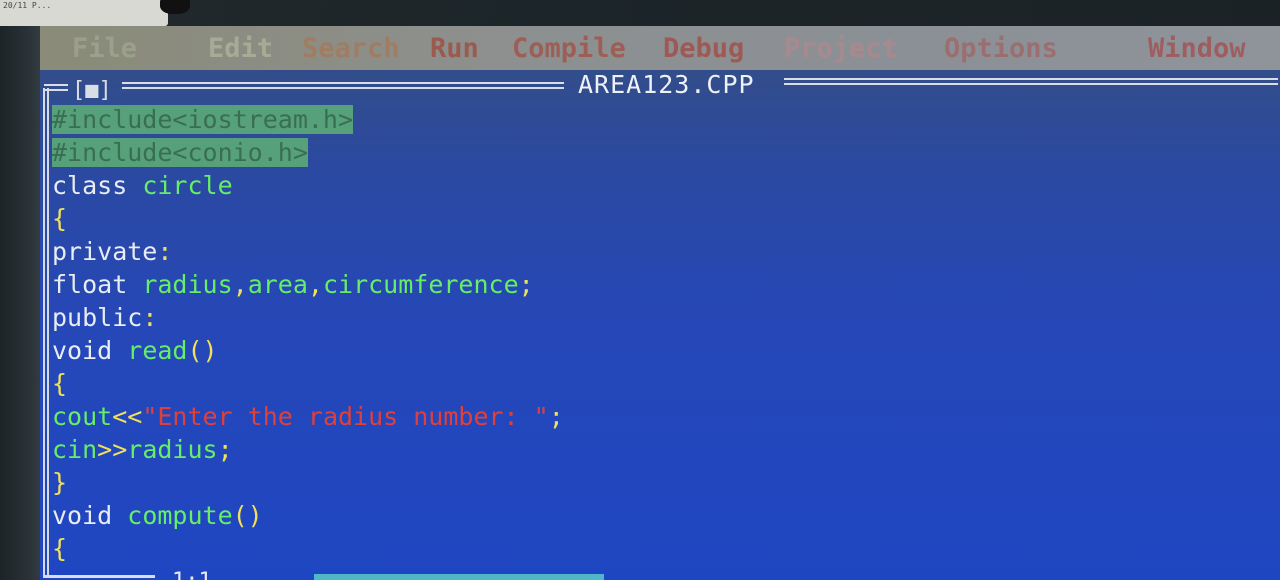 This screenshot has width=1280, height=580. Describe the element at coordinates (569, 48) in the screenshot. I see `menu-compile: Compile` at that location.